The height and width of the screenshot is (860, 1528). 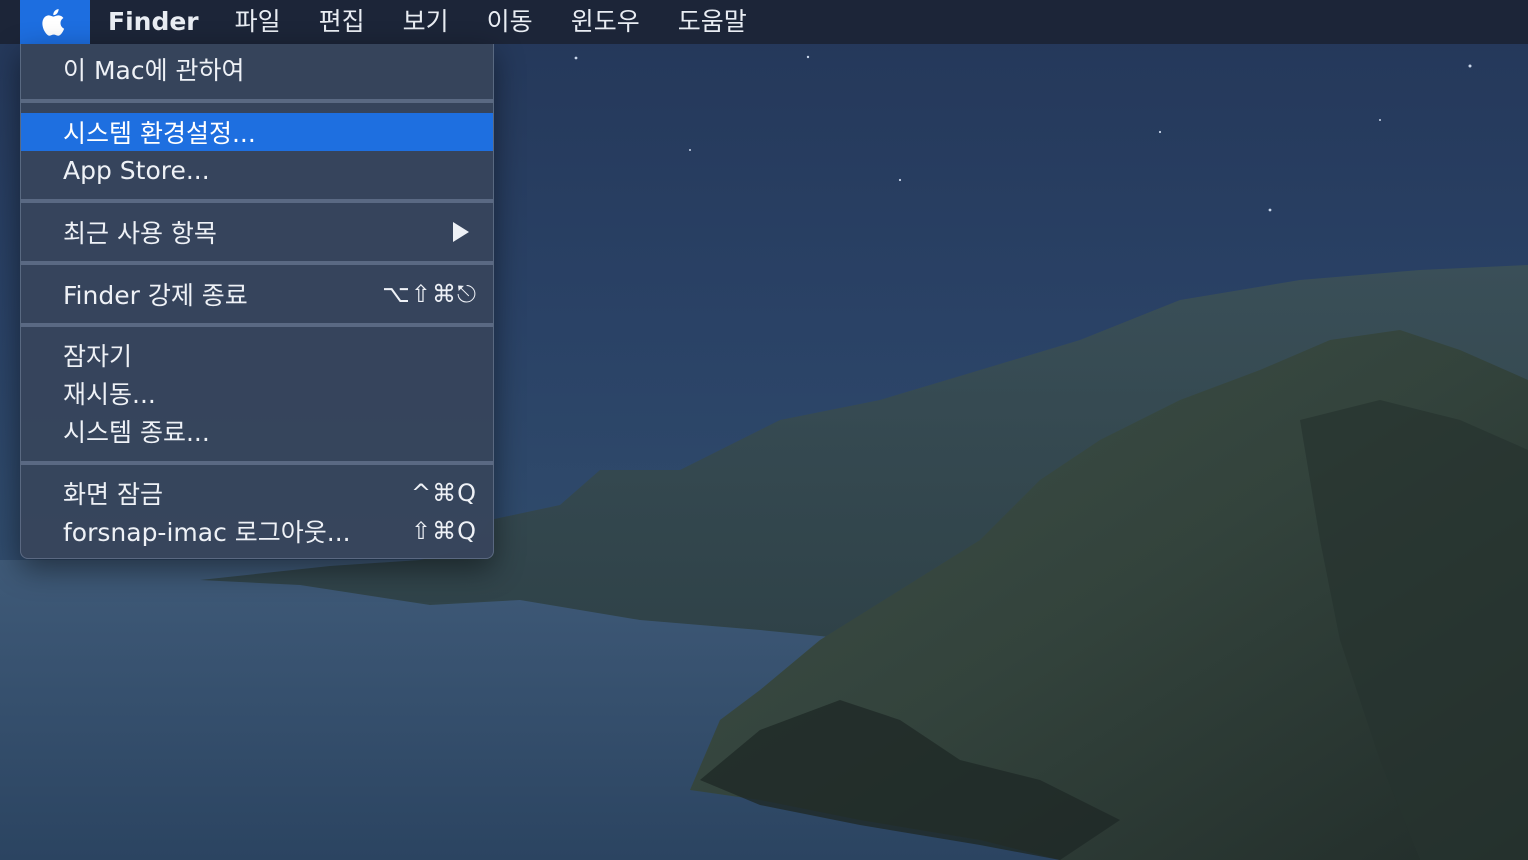 I want to click on menu-item-lock-screen: 화면 잠금 ^⌘Q, so click(x=257, y=493).